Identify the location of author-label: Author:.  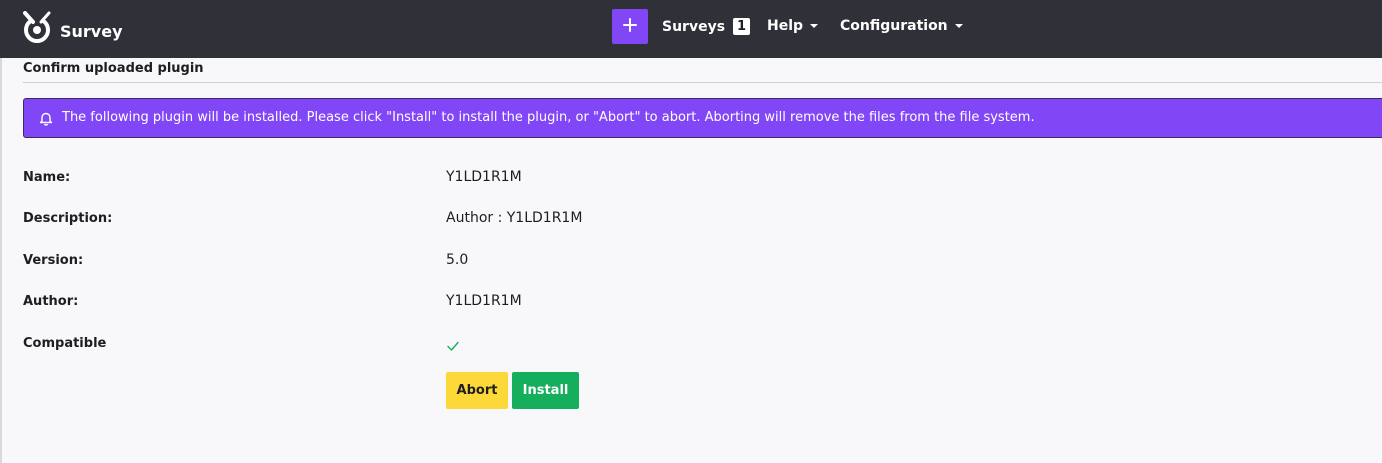
(51, 301).